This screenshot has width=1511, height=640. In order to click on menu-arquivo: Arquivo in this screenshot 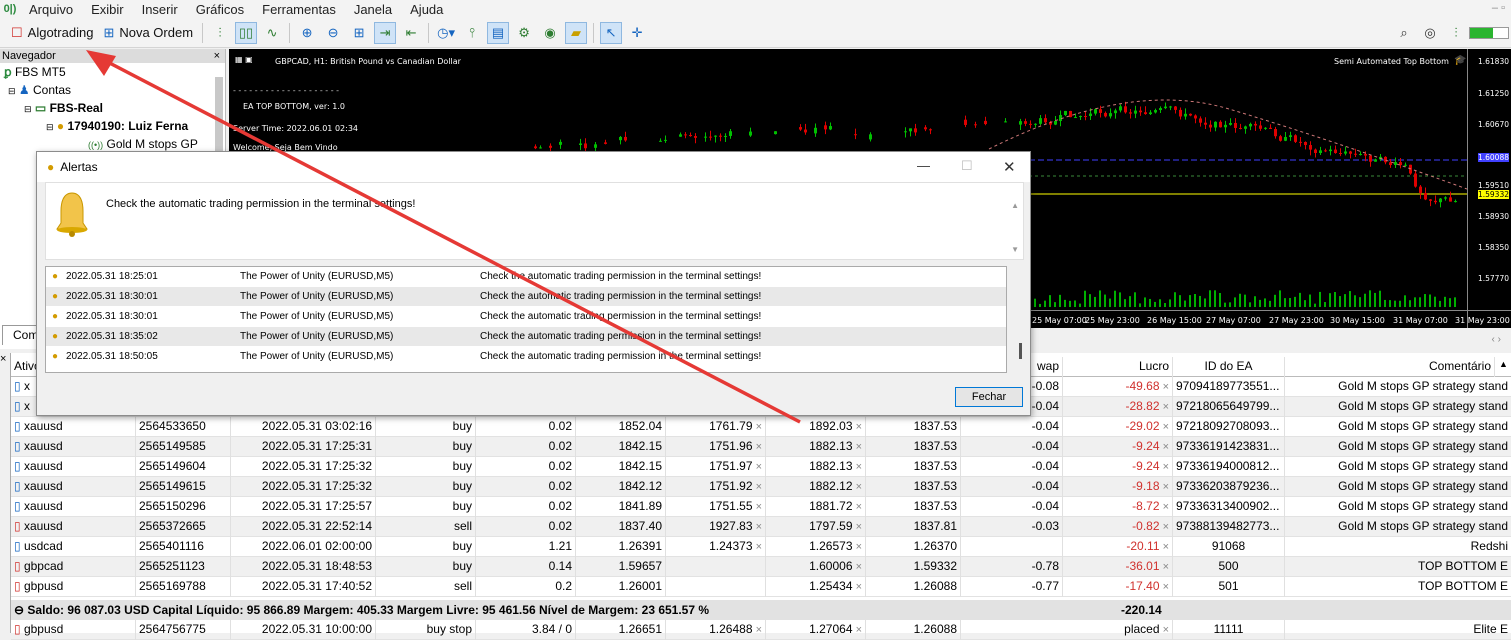, I will do `click(51, 9)`.